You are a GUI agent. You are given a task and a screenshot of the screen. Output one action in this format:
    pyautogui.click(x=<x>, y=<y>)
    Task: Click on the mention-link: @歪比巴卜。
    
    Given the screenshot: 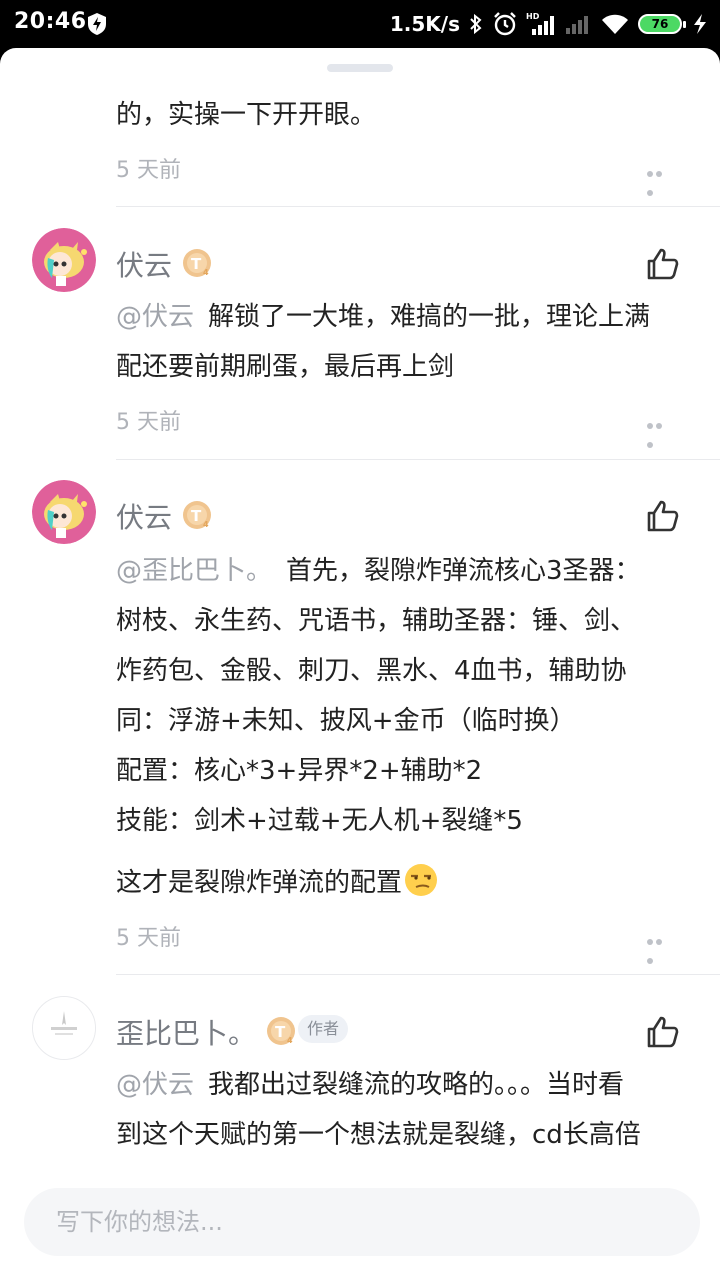 What is the action you would take?
    pyautogui.click(x=194, y=571)
    